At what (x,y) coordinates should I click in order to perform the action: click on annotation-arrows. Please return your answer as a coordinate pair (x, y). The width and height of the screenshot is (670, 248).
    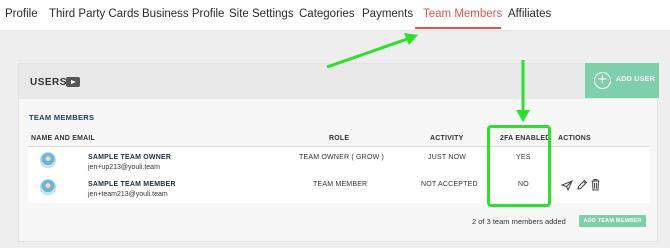
    Looking at the image, I should click on (428, 77).